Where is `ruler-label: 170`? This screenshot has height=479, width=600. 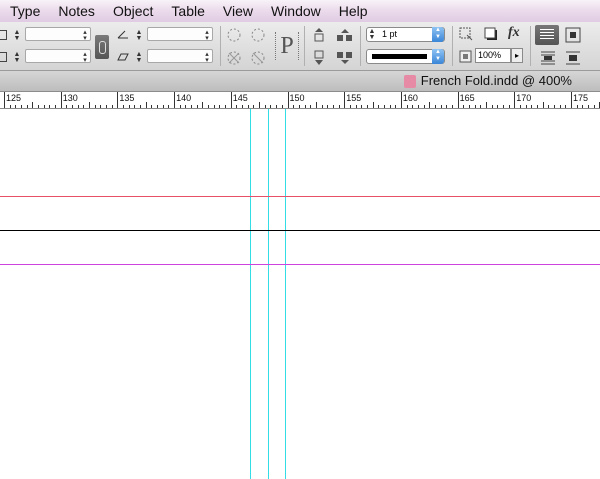 ruler-label: 170 is located at coordinates (523, 98).